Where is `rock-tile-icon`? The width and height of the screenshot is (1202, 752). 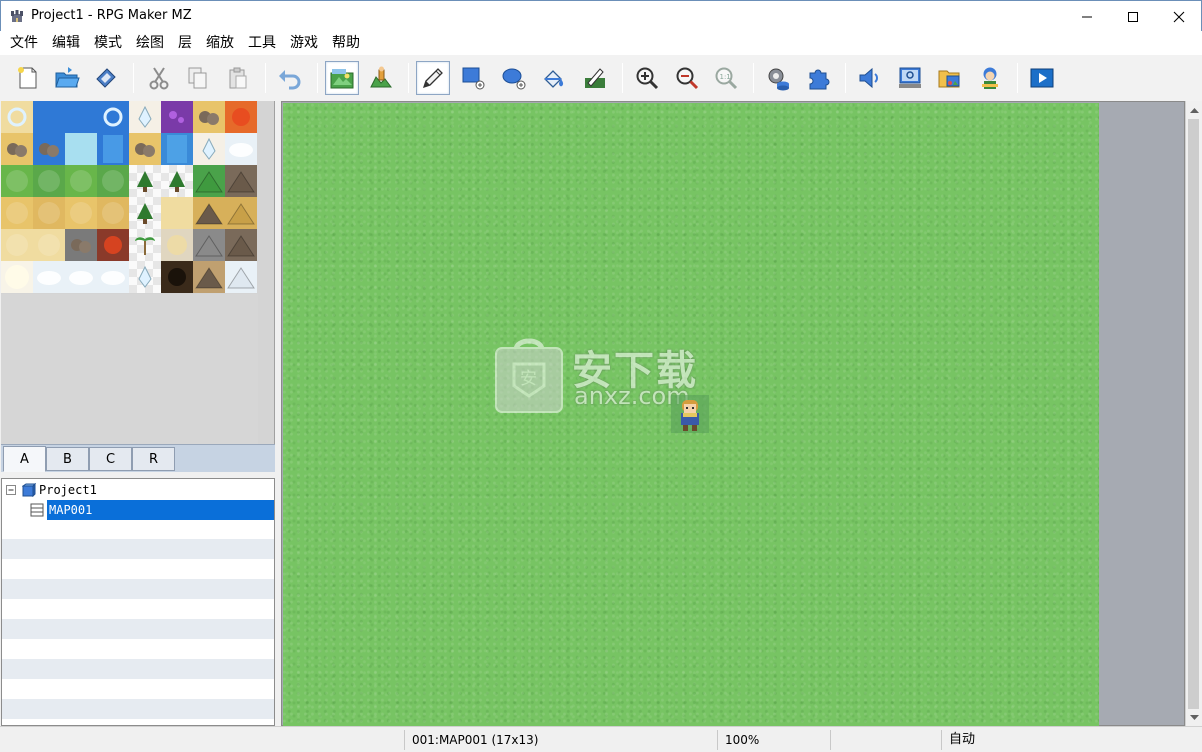
rock-tile-icon is located at coordinates (17, 150).